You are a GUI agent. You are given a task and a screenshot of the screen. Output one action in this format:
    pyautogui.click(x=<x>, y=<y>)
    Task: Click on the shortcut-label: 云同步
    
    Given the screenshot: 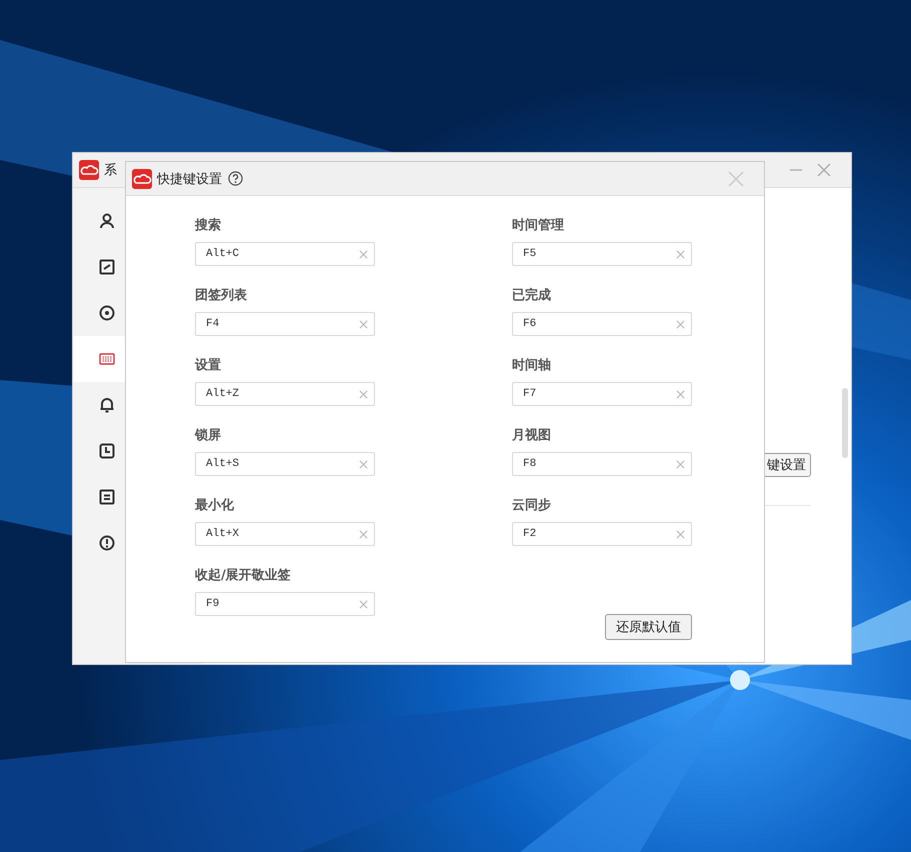 What is the action you would take?
    pyautogui.click(x=532, y=506)
    